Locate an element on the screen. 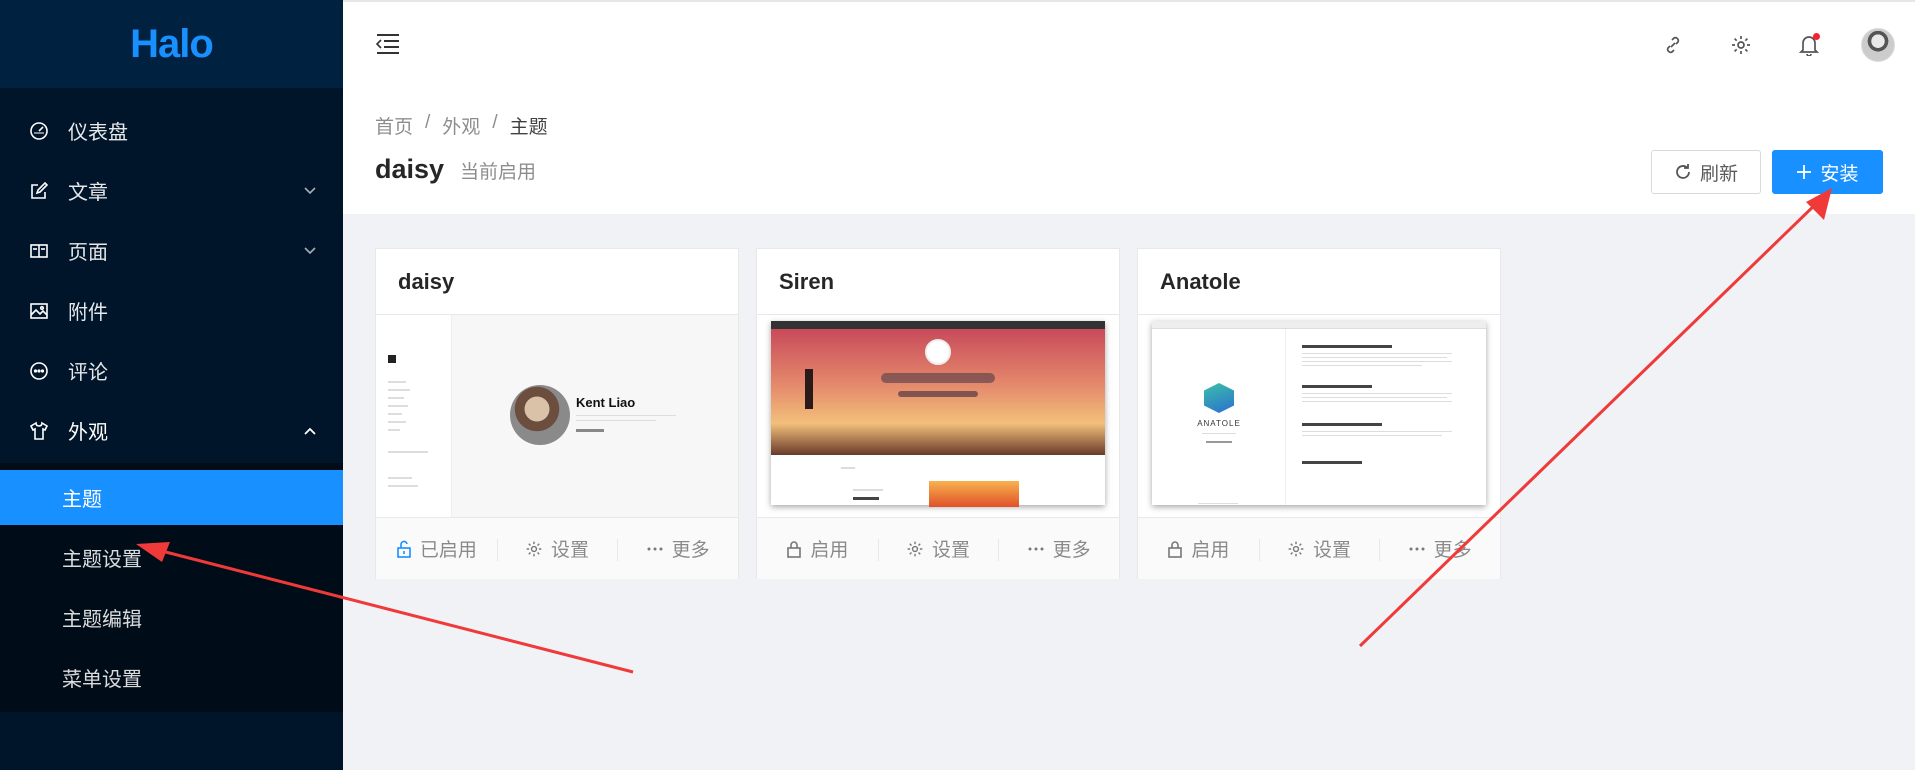 This screenshot has width=1915, height=770. cover-sidebar is located at coordinates (414, 416).